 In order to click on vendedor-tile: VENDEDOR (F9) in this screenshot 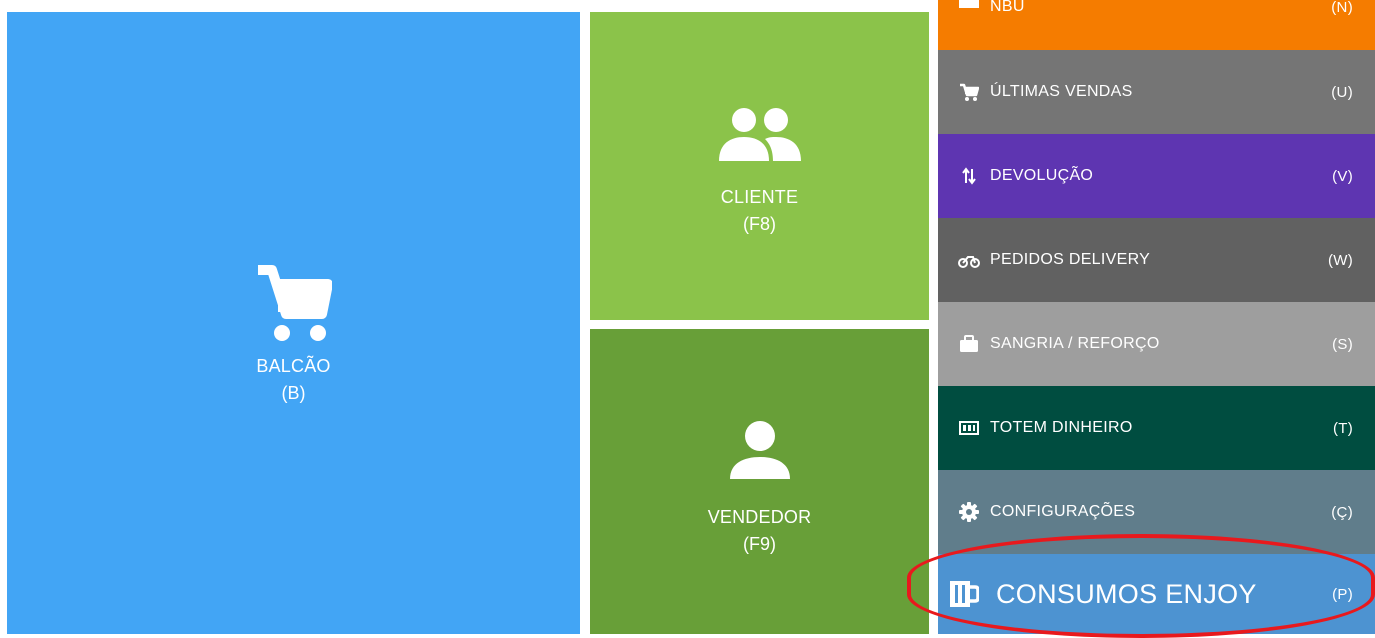, I will do `click(759, 481)`.